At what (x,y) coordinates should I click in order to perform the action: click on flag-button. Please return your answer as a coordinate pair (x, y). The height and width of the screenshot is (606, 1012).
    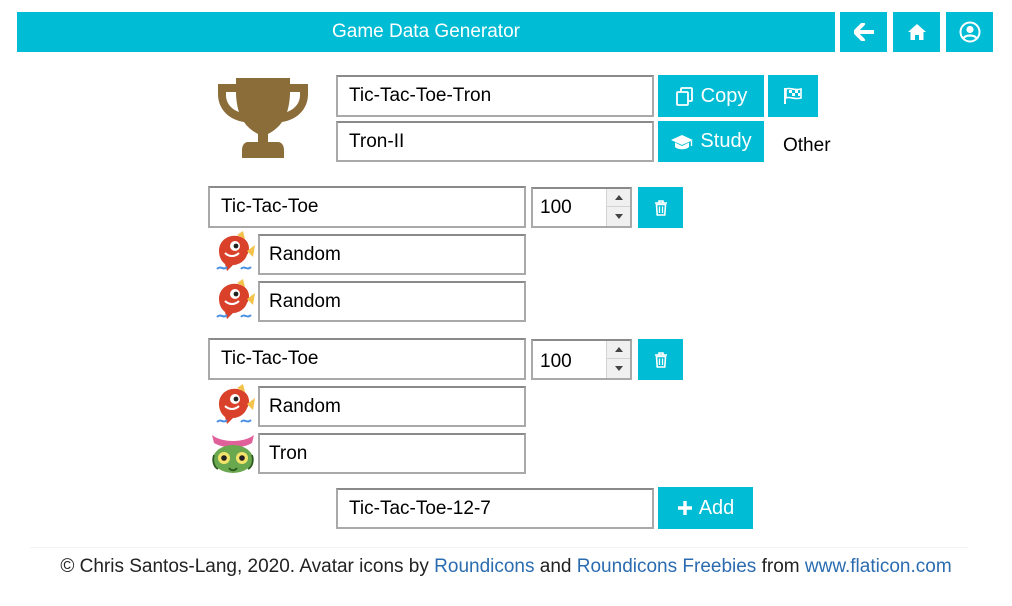
    Looking at the image, I should click on (793, 96).